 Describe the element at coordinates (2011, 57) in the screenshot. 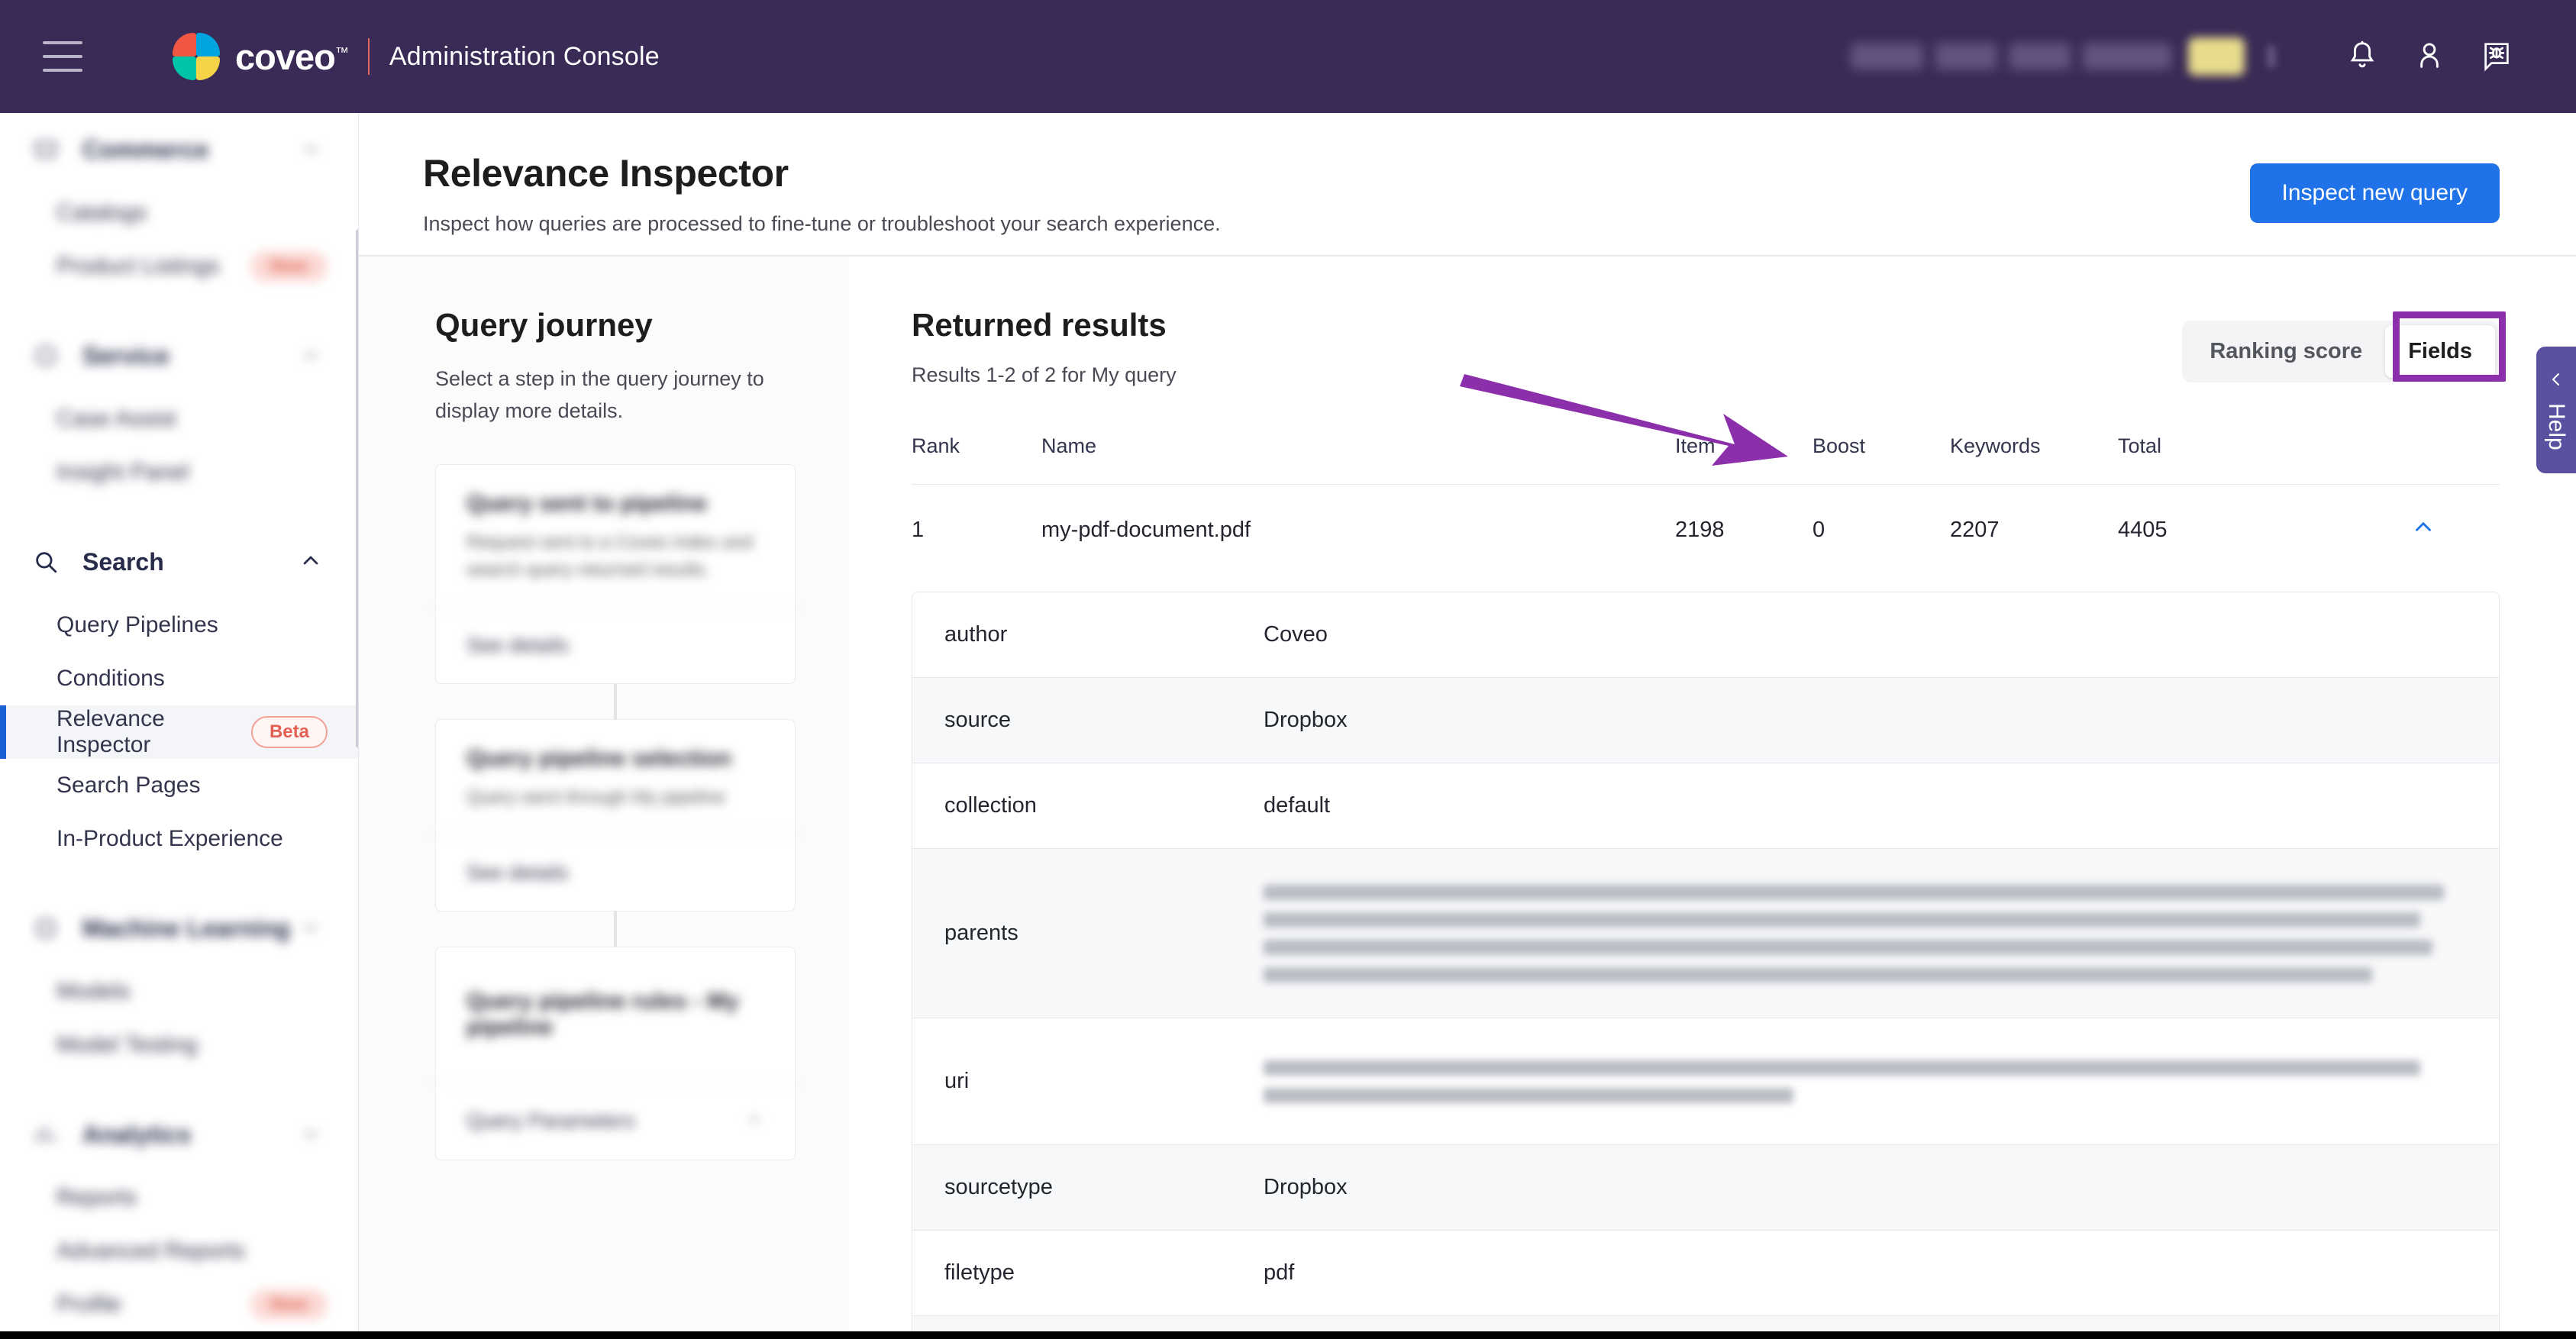

I see `organization-name-redacted` at that location.